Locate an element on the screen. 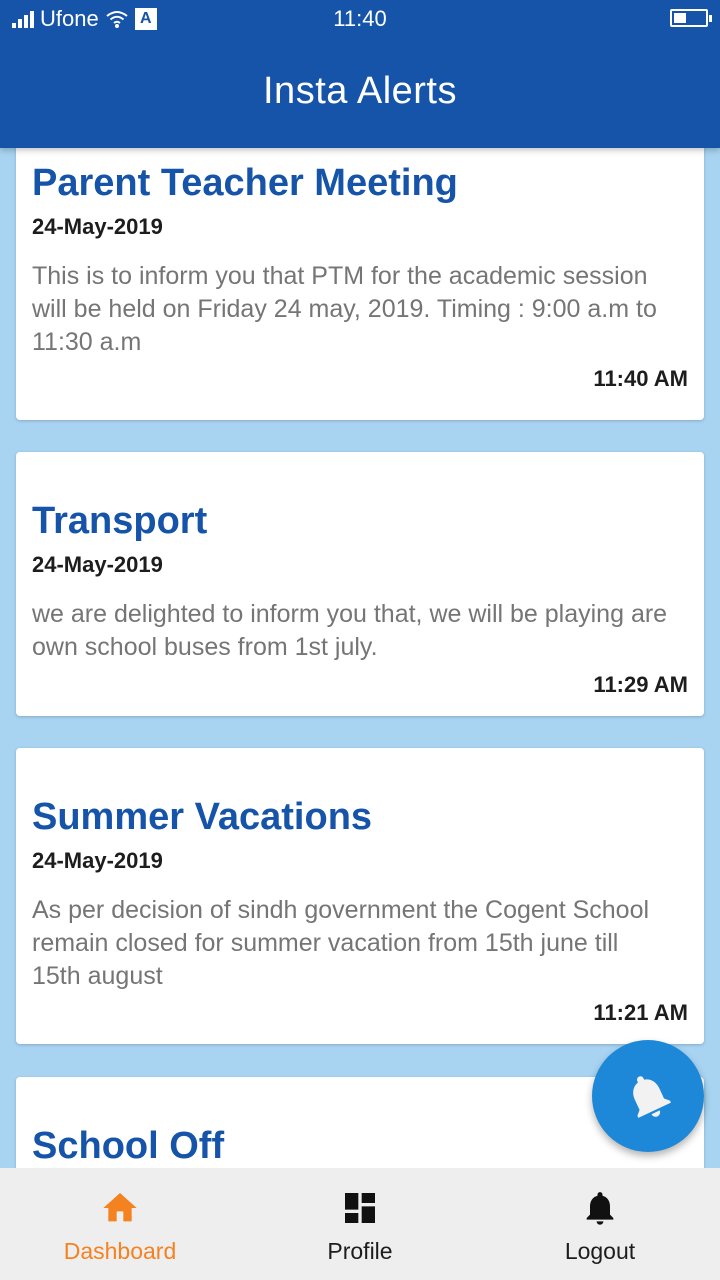 The height and width of the screenshot is (1280, 720). alert-time: 11:29 AM is located at coordinates (640, 684).